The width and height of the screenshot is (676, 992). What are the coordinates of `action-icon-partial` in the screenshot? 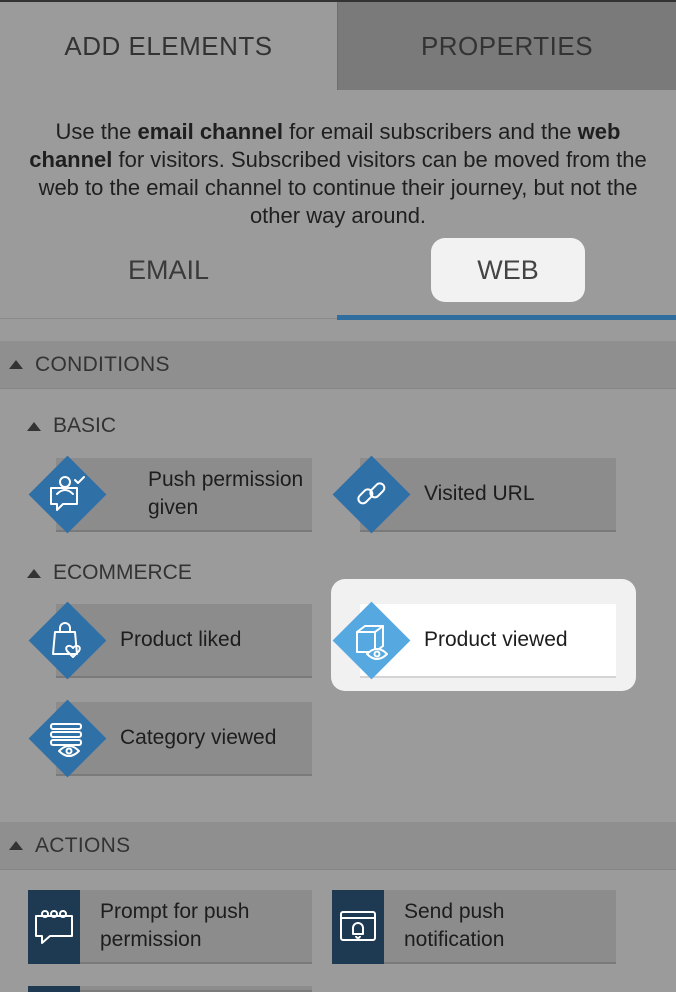 It's located at (54, 989).